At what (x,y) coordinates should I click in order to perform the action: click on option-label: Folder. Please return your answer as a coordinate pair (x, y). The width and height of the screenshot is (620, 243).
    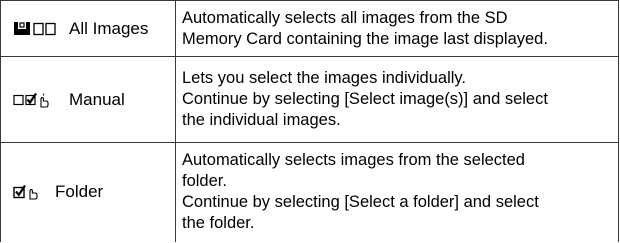
    Looking at the image, I should click on (79, 192).